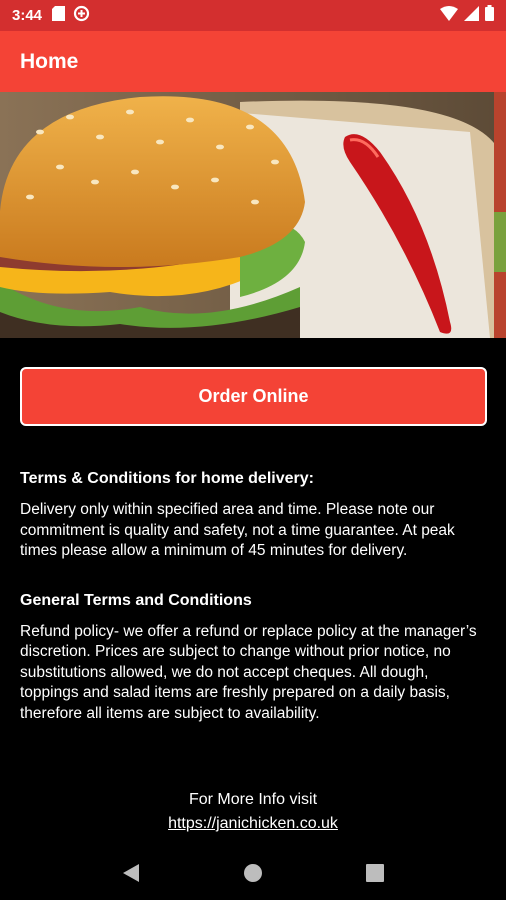 This screenshot has height=900, width=506. I want to click on system-nav-bar, so click(253, 873).